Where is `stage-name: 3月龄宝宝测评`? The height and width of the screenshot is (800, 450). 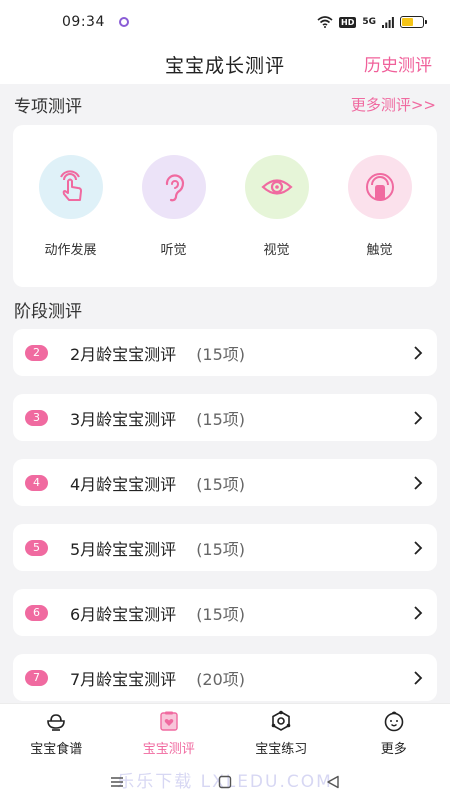
stage-name: 3月龄宝宝测评 is located at coordinates (123, 419).